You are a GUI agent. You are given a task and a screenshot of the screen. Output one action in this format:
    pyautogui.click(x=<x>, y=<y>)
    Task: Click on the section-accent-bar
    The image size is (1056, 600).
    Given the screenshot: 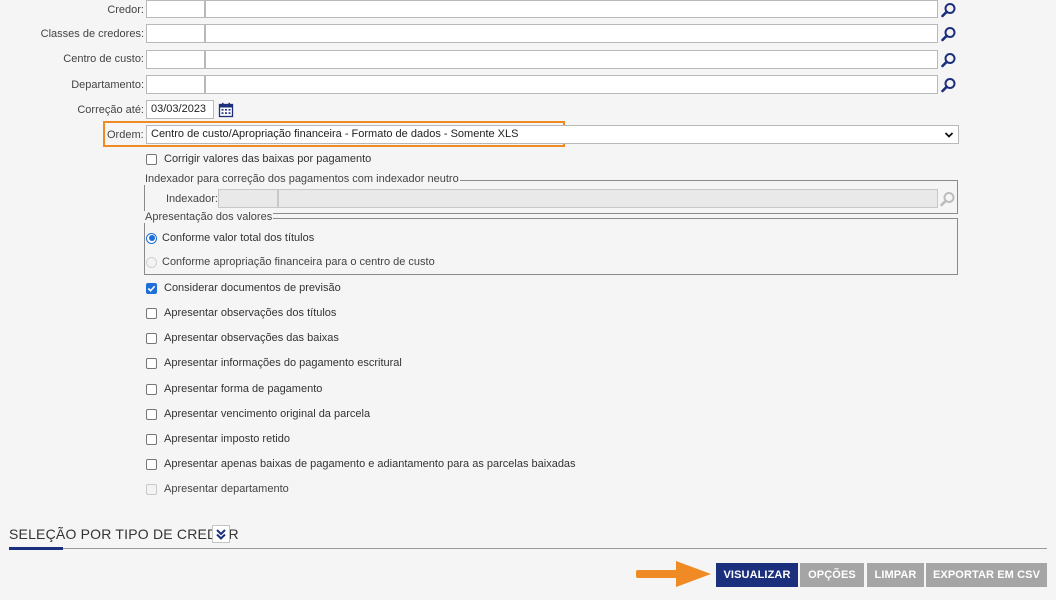 What is the action you would take?
    pyautogui.click(x=36, y=548)
    